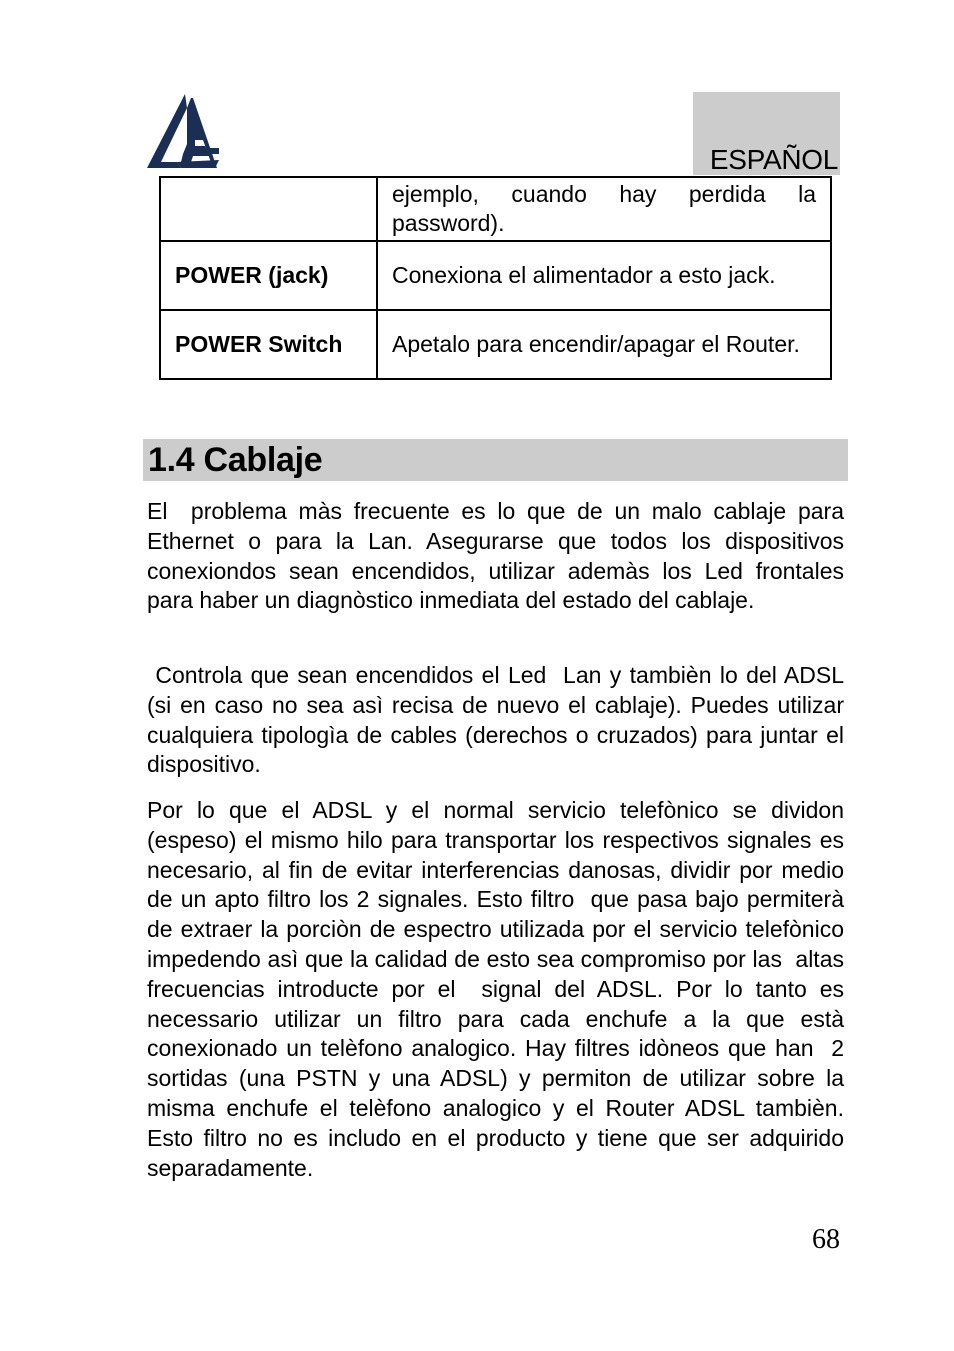 This screenshot has width=954, height=1351. Describe the element at coordinates (766, 133) in the screenshot. I see `language-header: ESPAÑOL` at that location.